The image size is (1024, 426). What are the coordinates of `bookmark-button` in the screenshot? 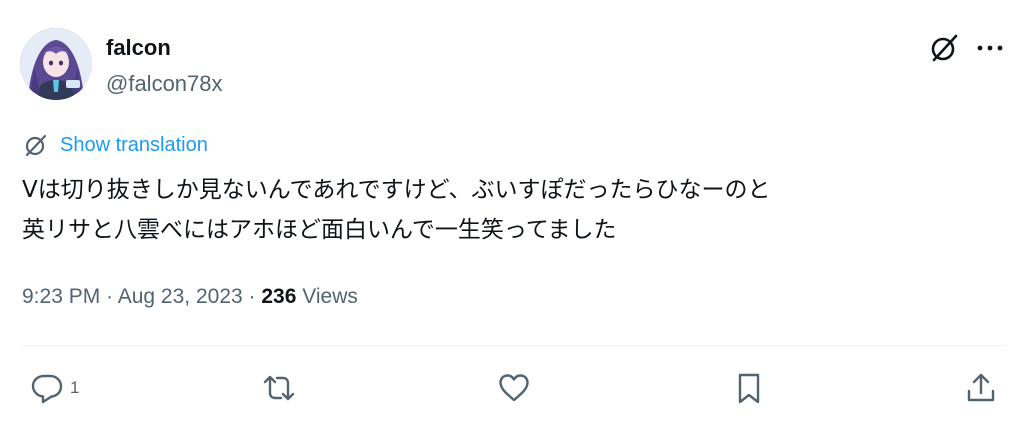 It's located at (749, 388).